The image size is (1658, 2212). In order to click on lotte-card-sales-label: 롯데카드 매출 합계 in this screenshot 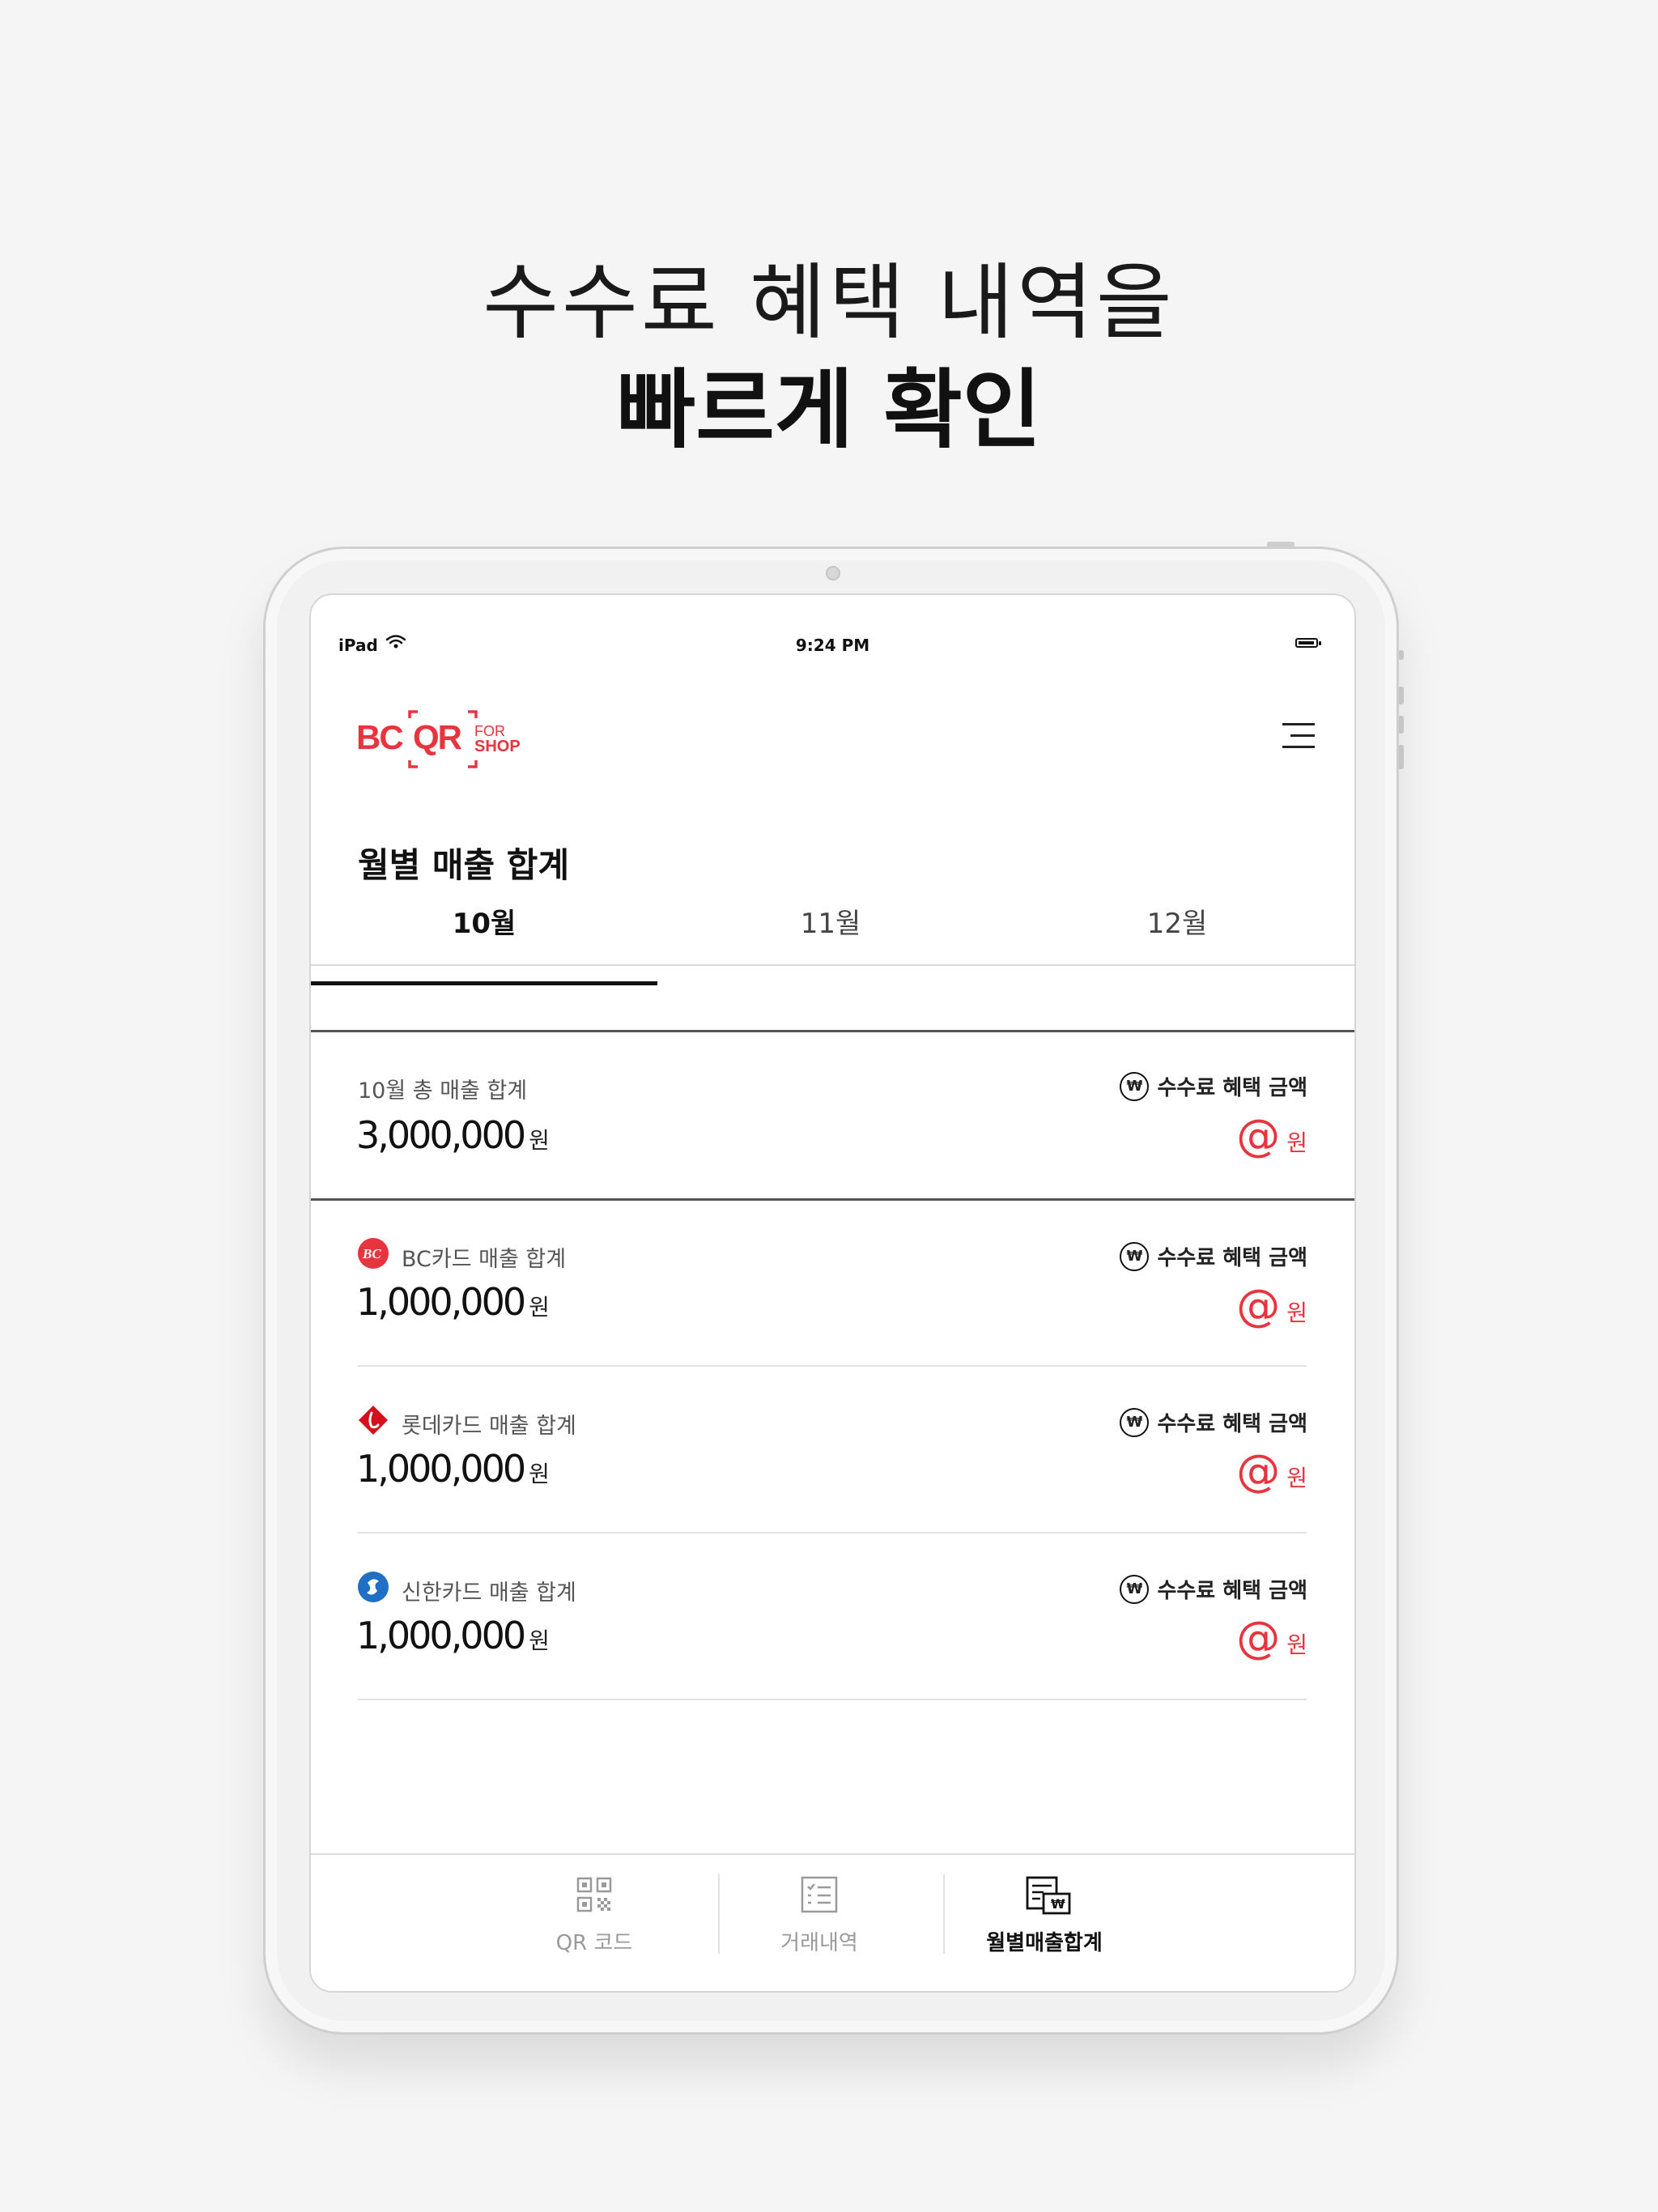, I will do `click(489, 1427)`.